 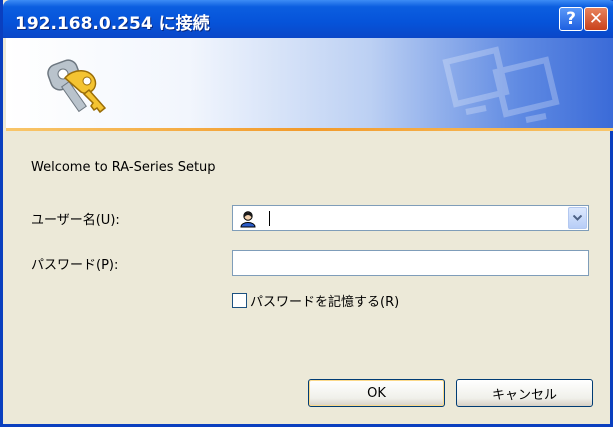 I want to click on text-cursor, so click(x=269, y=218).